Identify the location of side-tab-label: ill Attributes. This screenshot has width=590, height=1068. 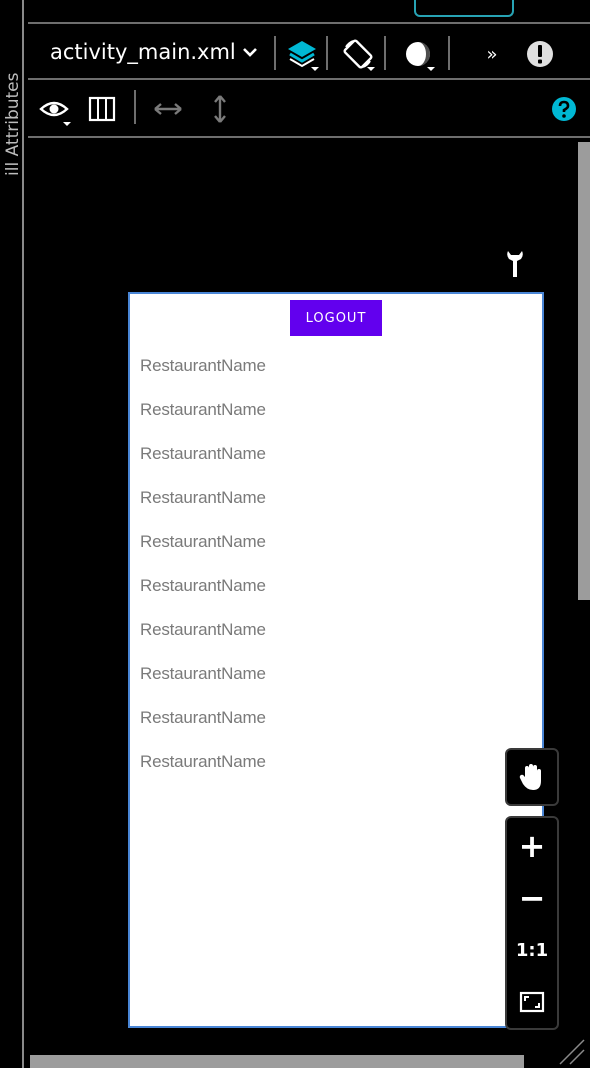
(13, 88).